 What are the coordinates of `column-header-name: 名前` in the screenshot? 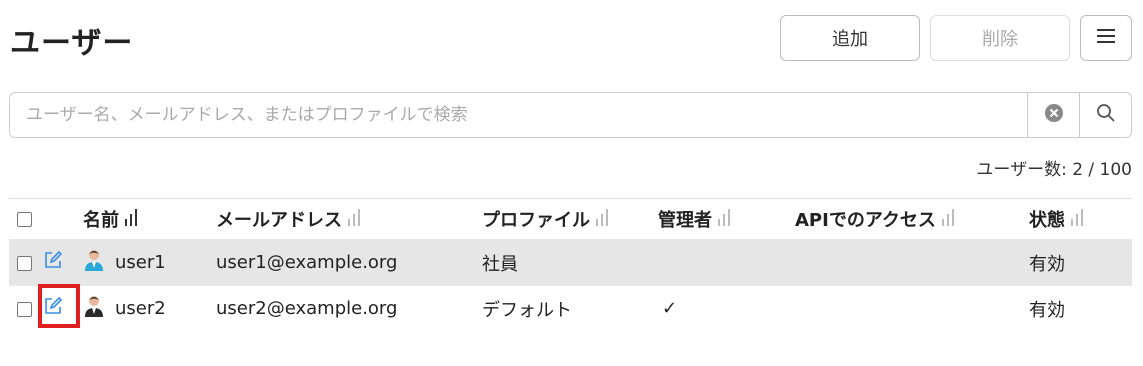 It's located at (149, 219).